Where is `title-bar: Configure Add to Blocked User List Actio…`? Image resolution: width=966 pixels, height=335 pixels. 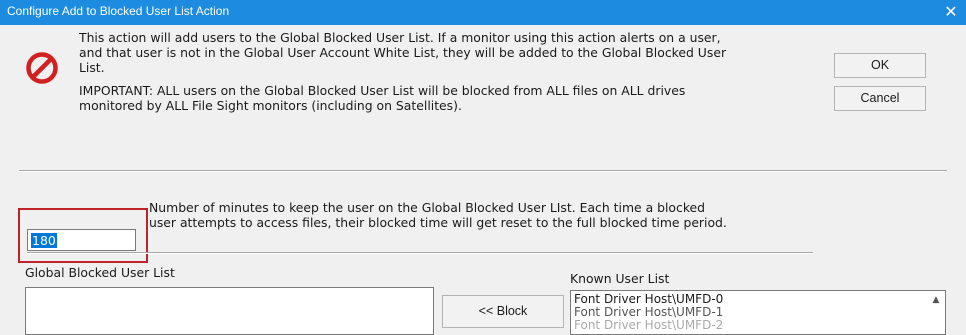 title-bar: Configure Add to Blocked User List Actio… is located at coordinates (483, 12).